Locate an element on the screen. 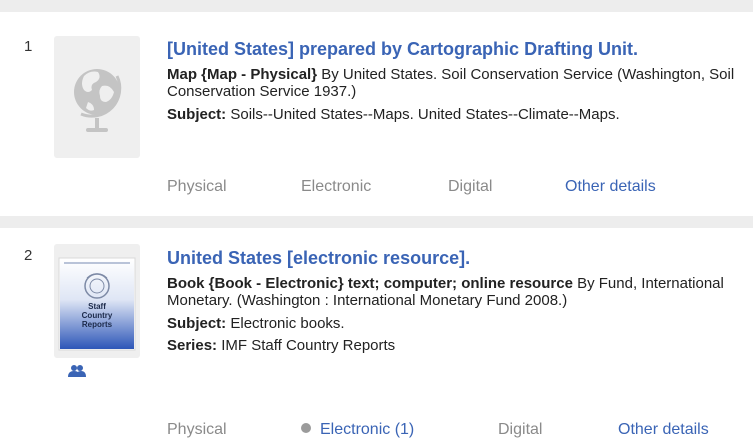  subject-value: Electronic books. is located at coordinates (285, 323).